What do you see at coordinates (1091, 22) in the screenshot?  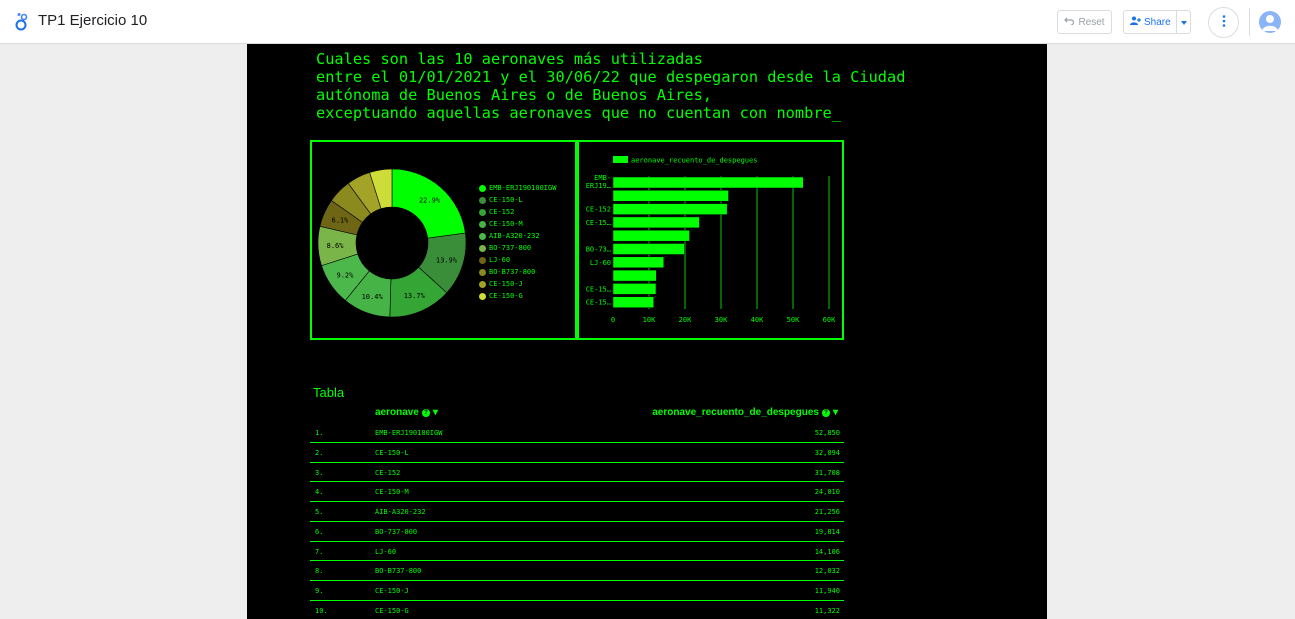 I see `reset-label: Reset` at bounding box center [1091, 22].